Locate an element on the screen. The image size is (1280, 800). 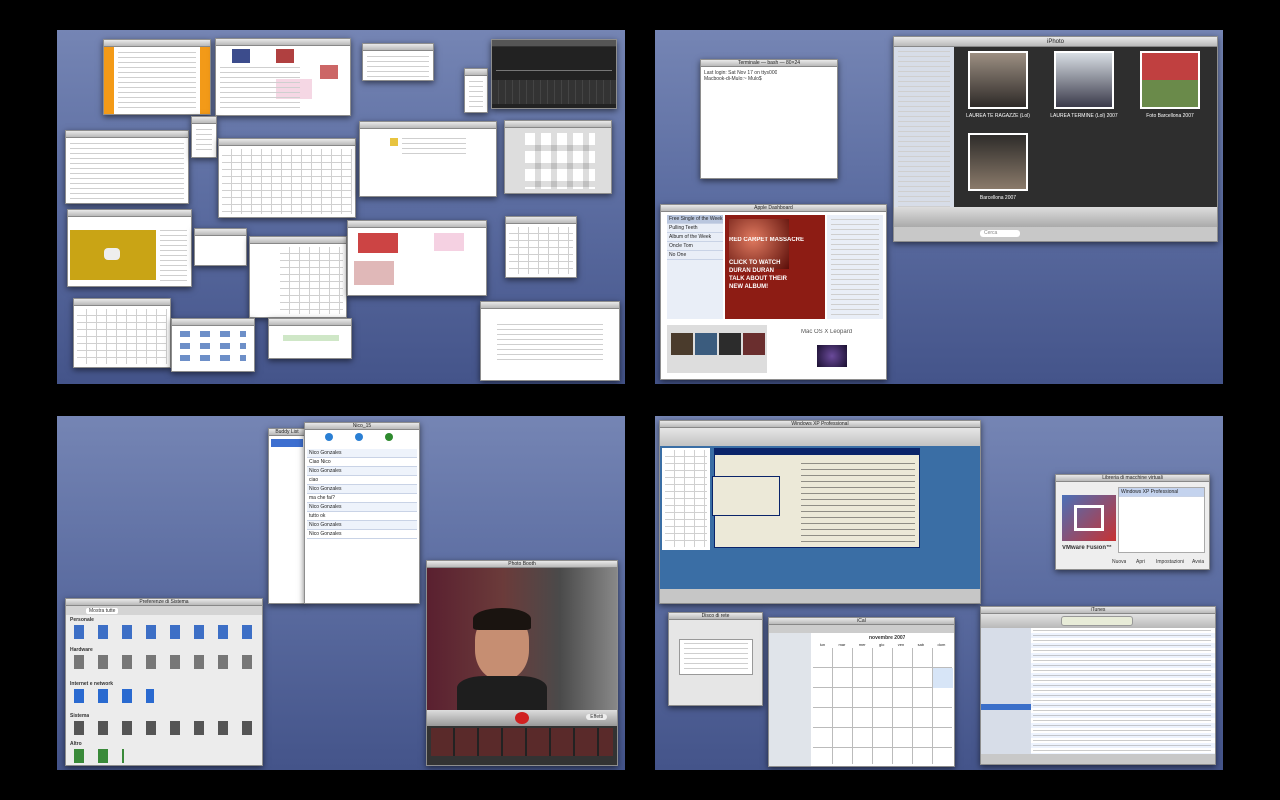
window-itunes: iTunes is located at coordinates (1098, 685).